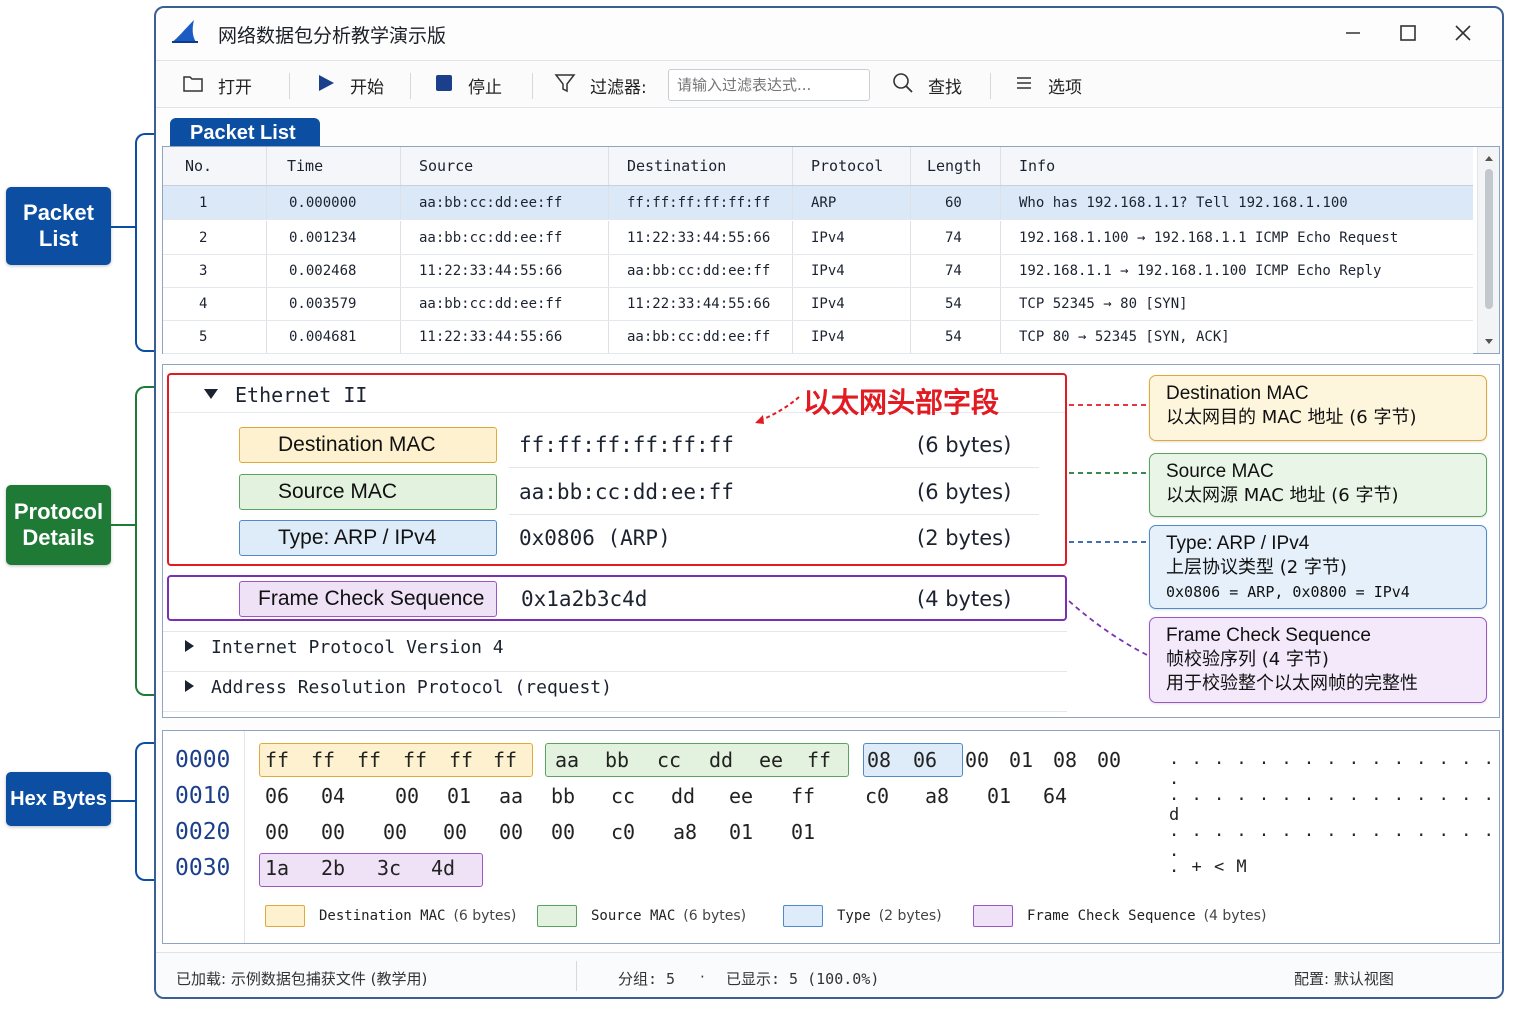  I want to click on column-header-time: Time, so click(334, 166).